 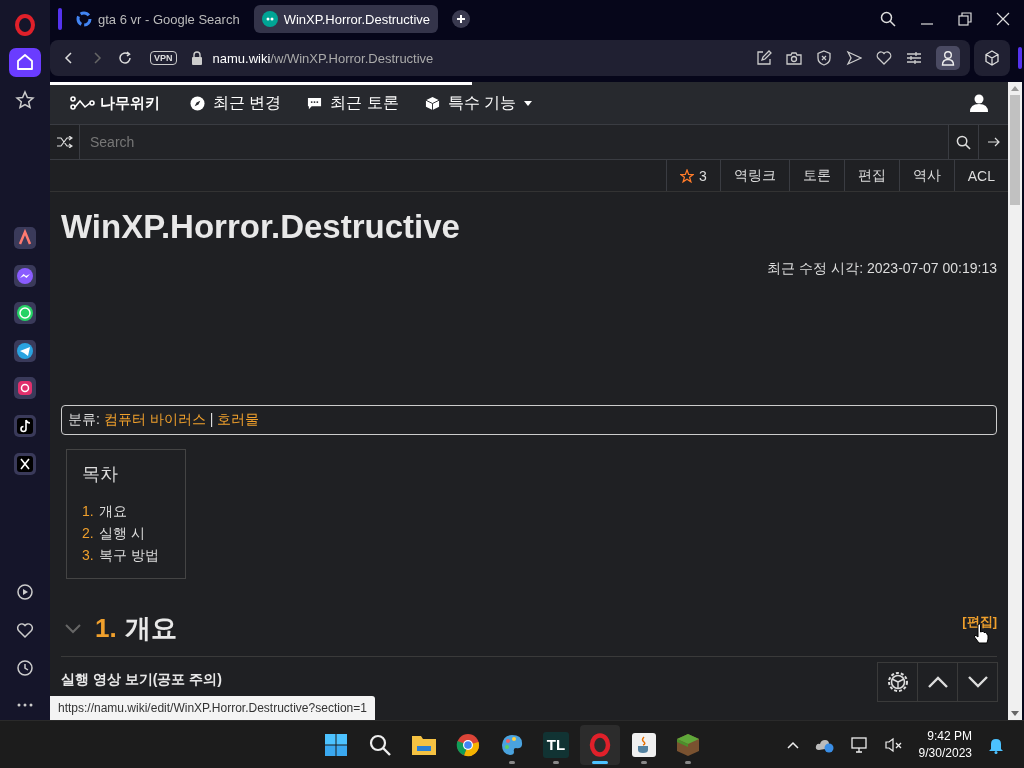 I want to click on clock-date: 9/30/2023, so click(x=945, y=753).